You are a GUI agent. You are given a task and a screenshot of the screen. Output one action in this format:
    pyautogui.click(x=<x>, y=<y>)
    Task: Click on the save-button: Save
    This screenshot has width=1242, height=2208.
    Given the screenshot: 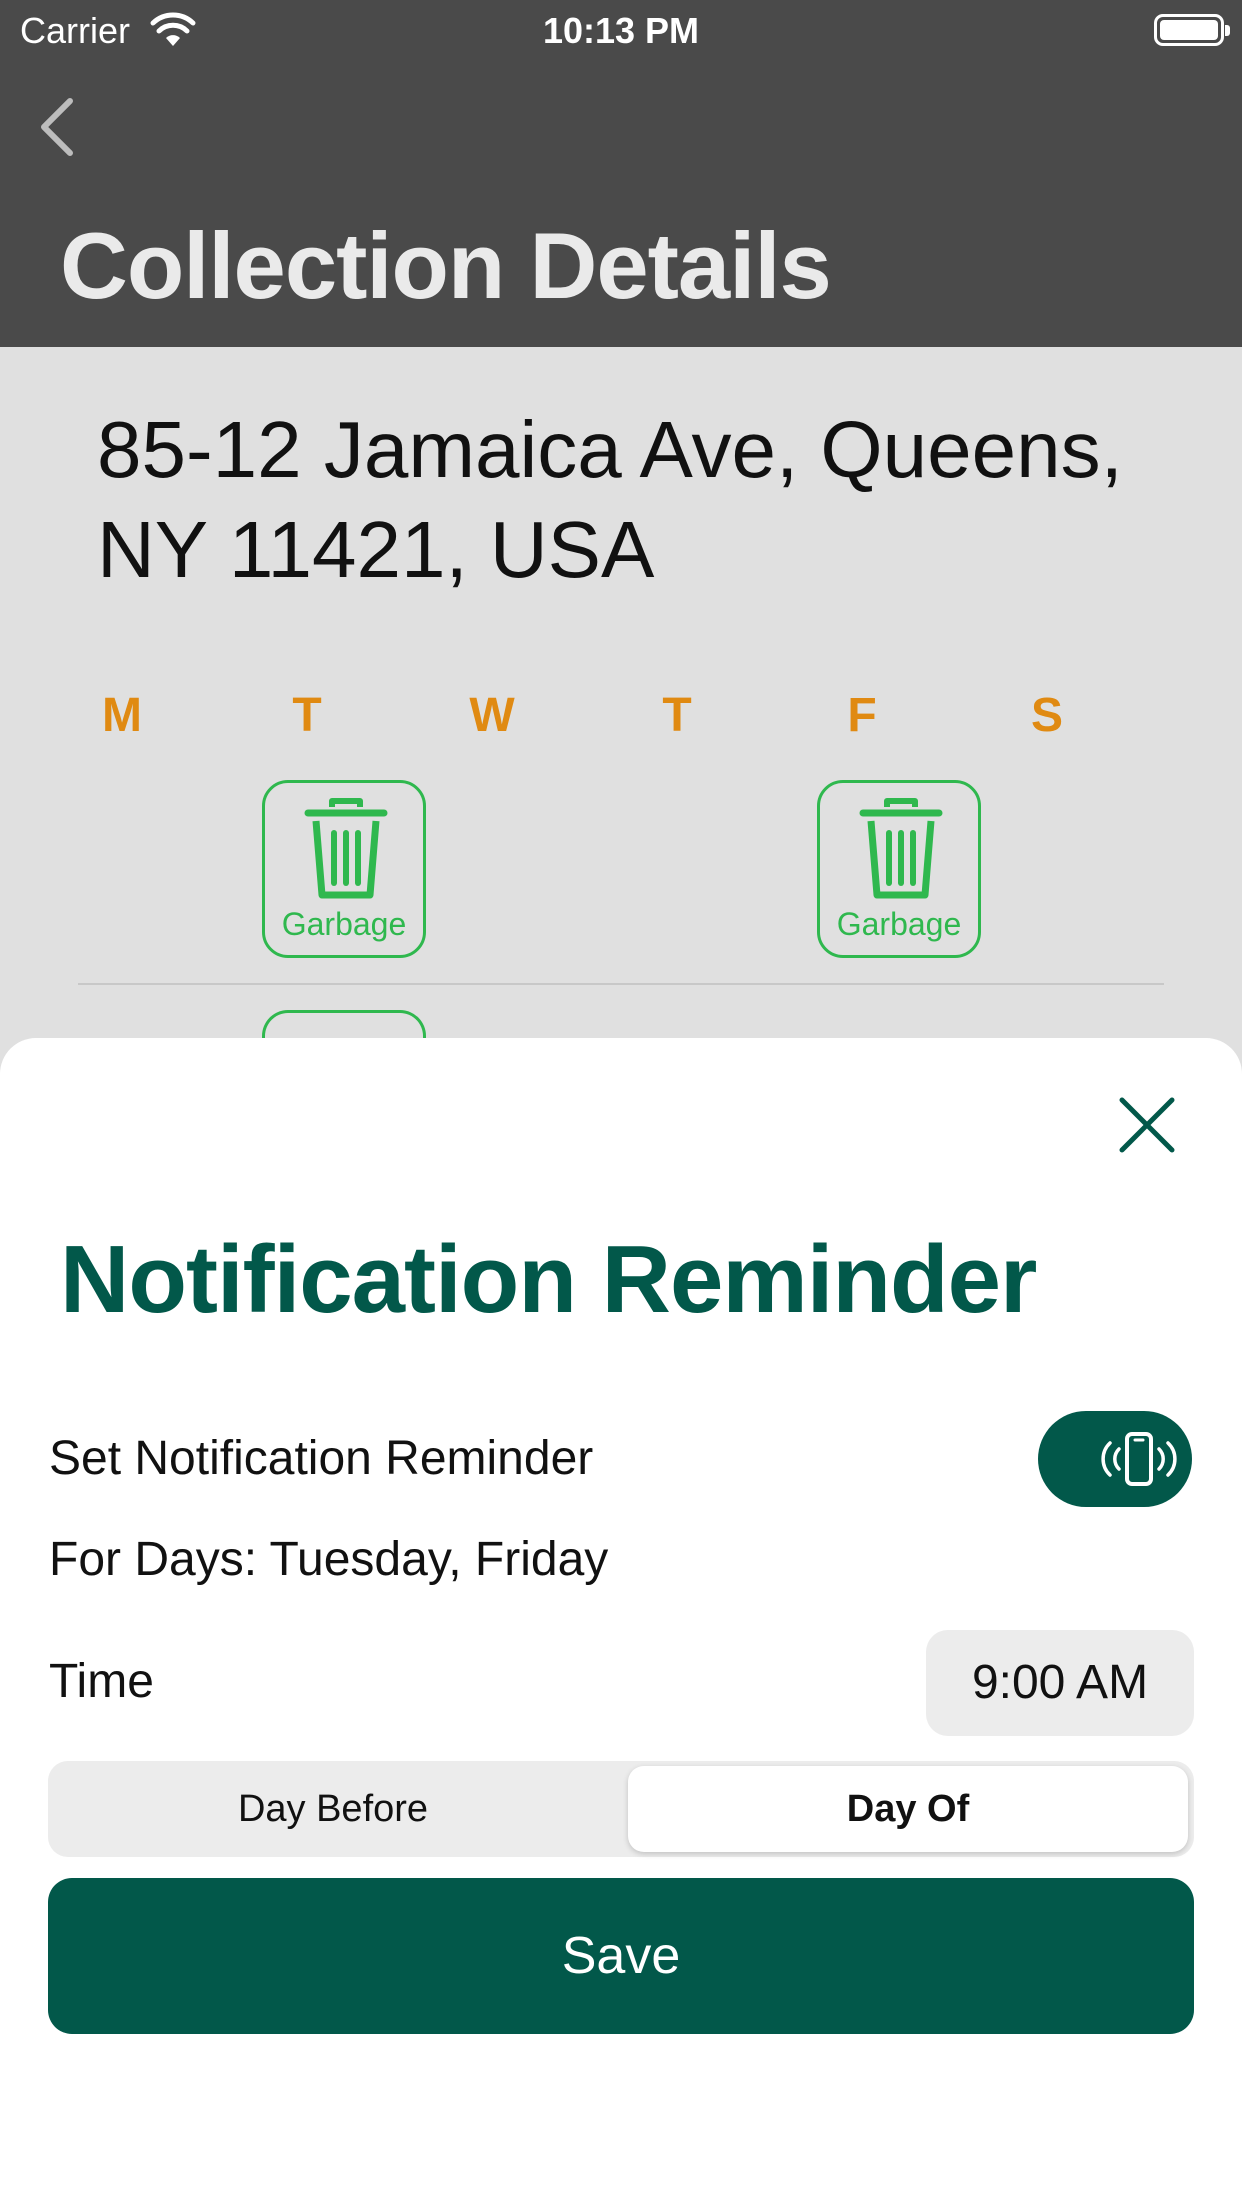 What is the action you would take?
    pyautogui.click(x=621, y=1956)
    